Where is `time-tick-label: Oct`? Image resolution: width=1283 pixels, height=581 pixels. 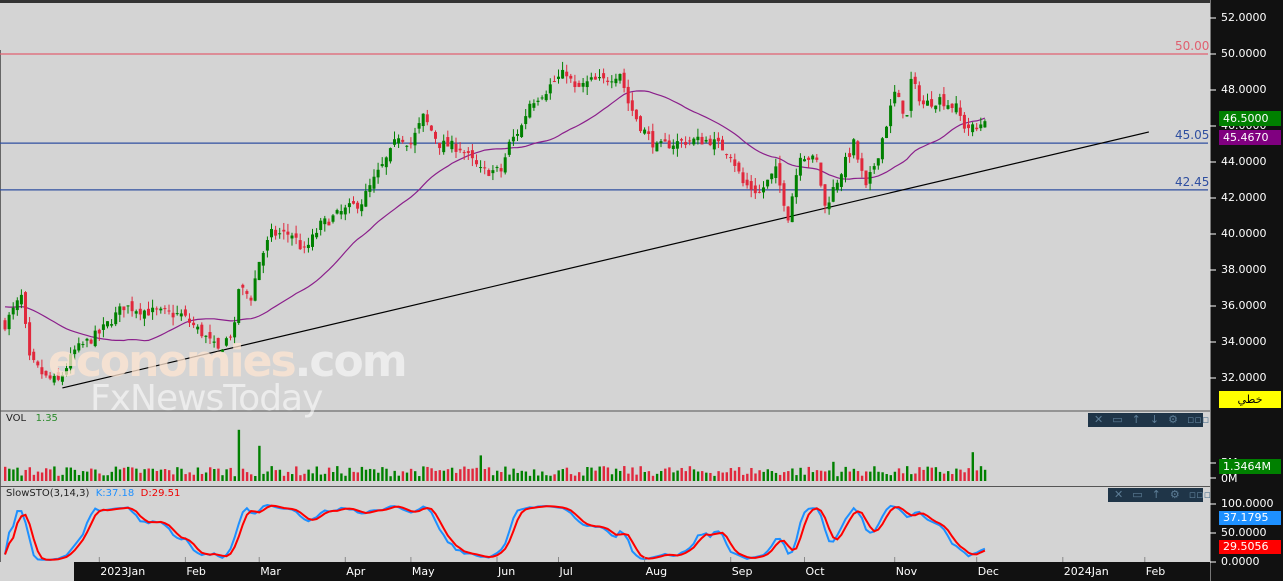
time-tick-label: Oct is located at coordinates (815, 571).